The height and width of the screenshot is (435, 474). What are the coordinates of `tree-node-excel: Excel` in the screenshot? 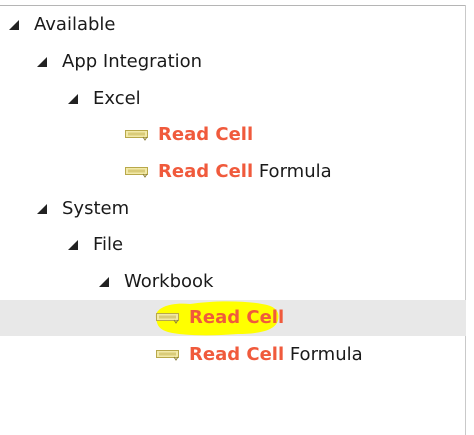 It's located at (233, 99).